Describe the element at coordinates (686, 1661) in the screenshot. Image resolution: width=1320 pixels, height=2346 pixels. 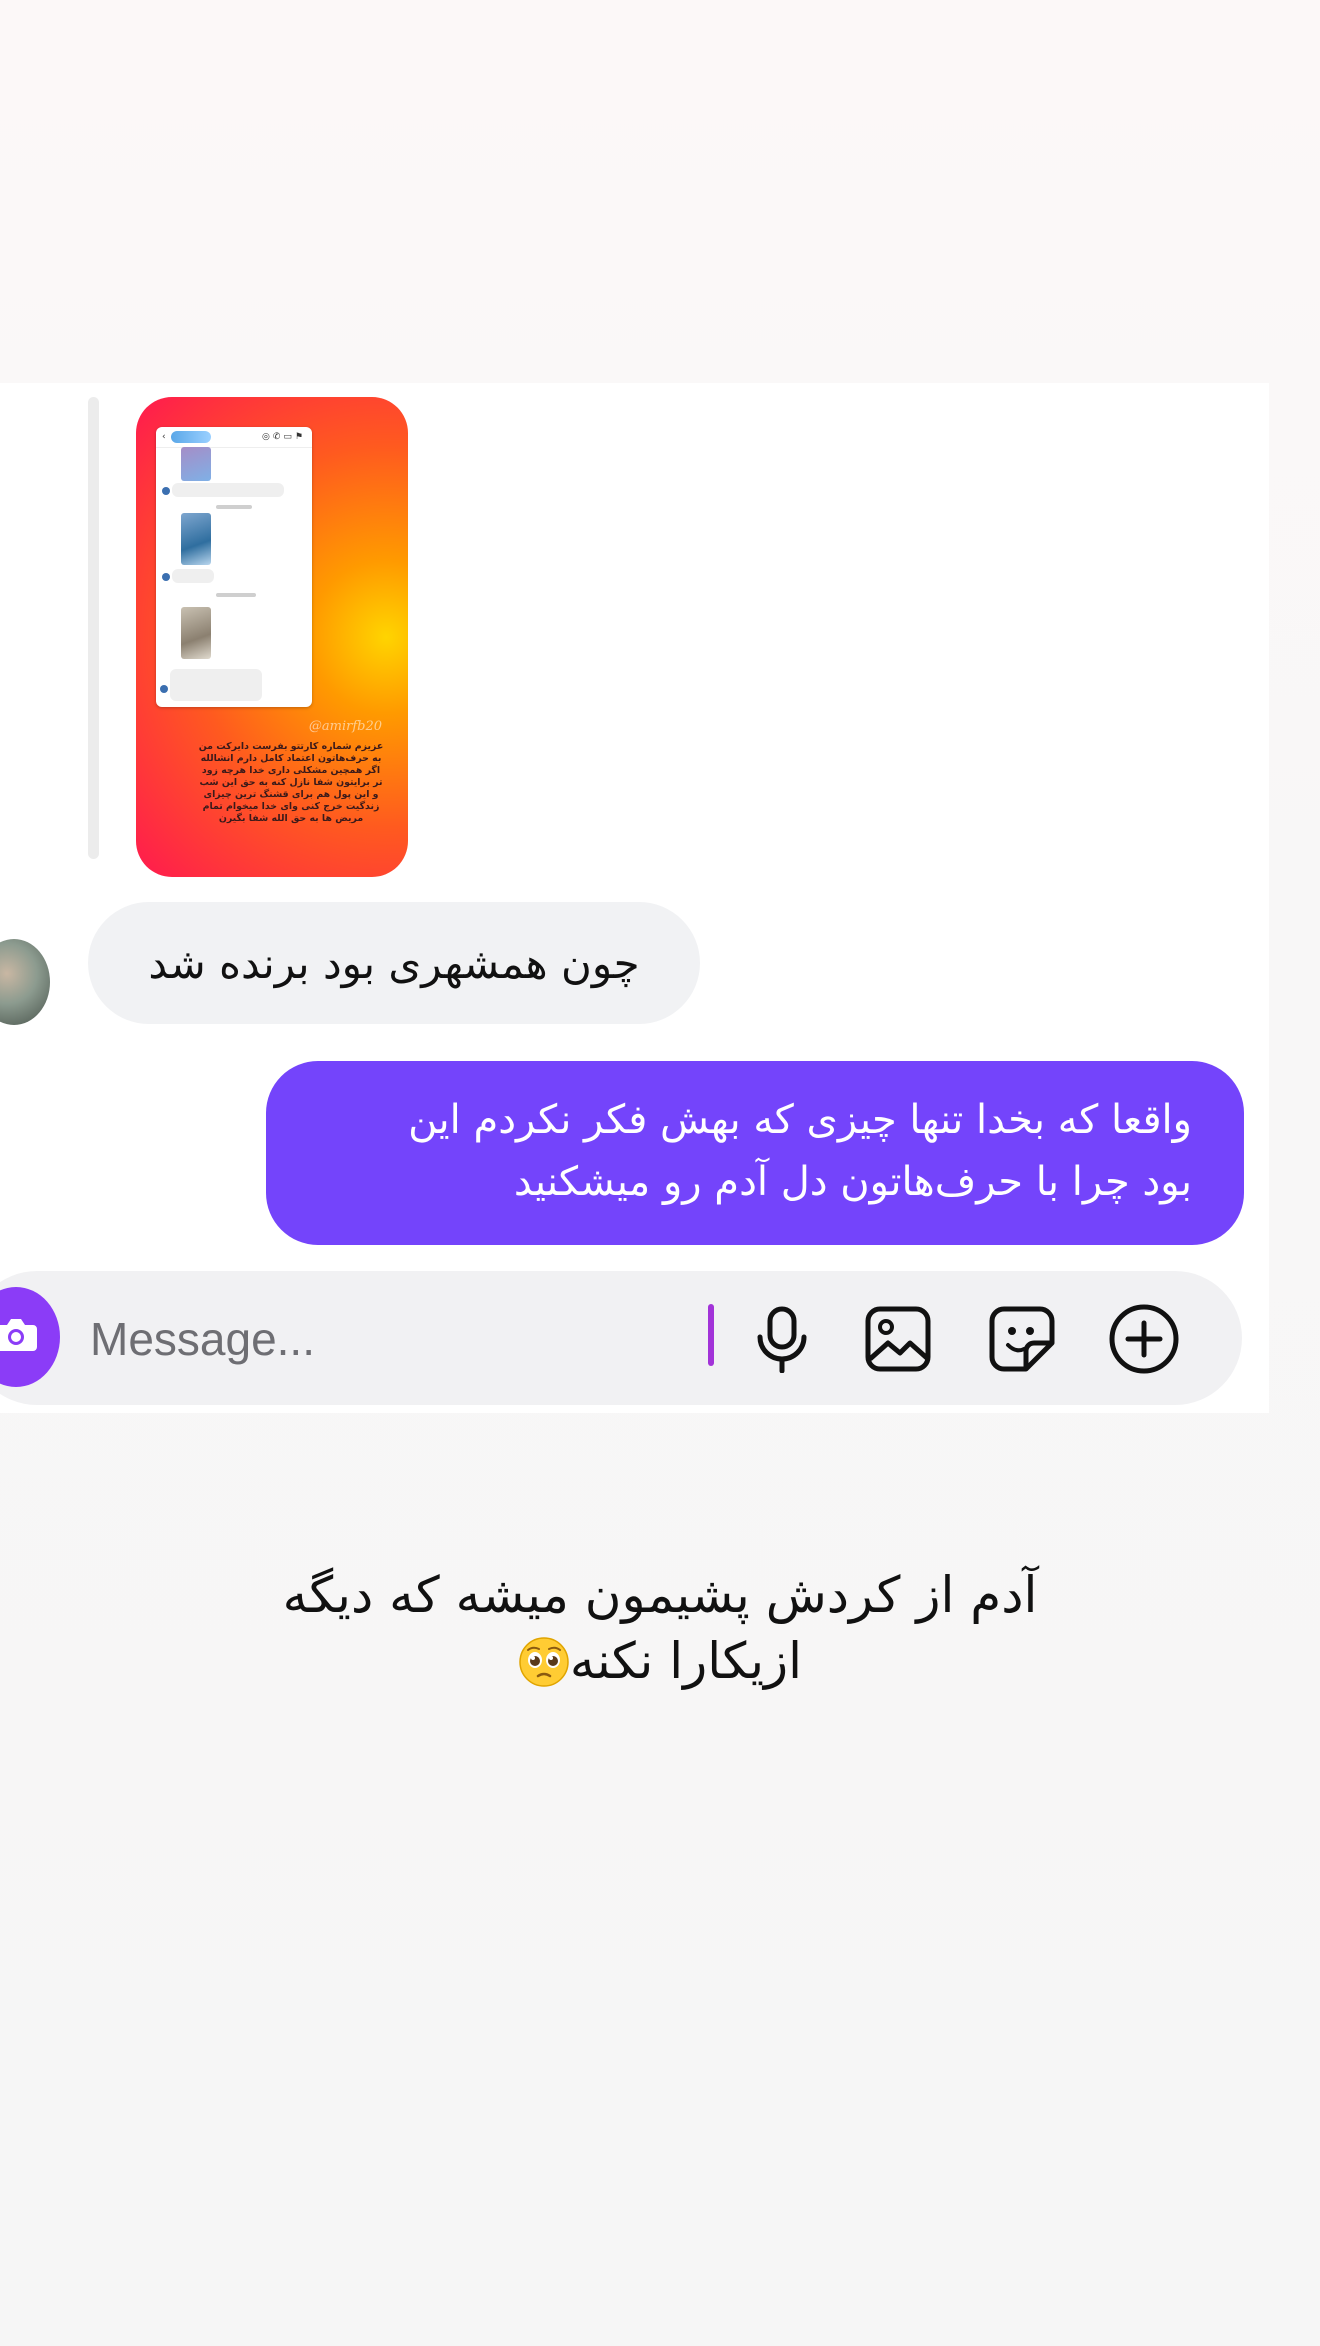
I see `story-caption-line-2: ازیکارا نکنه` at that location.